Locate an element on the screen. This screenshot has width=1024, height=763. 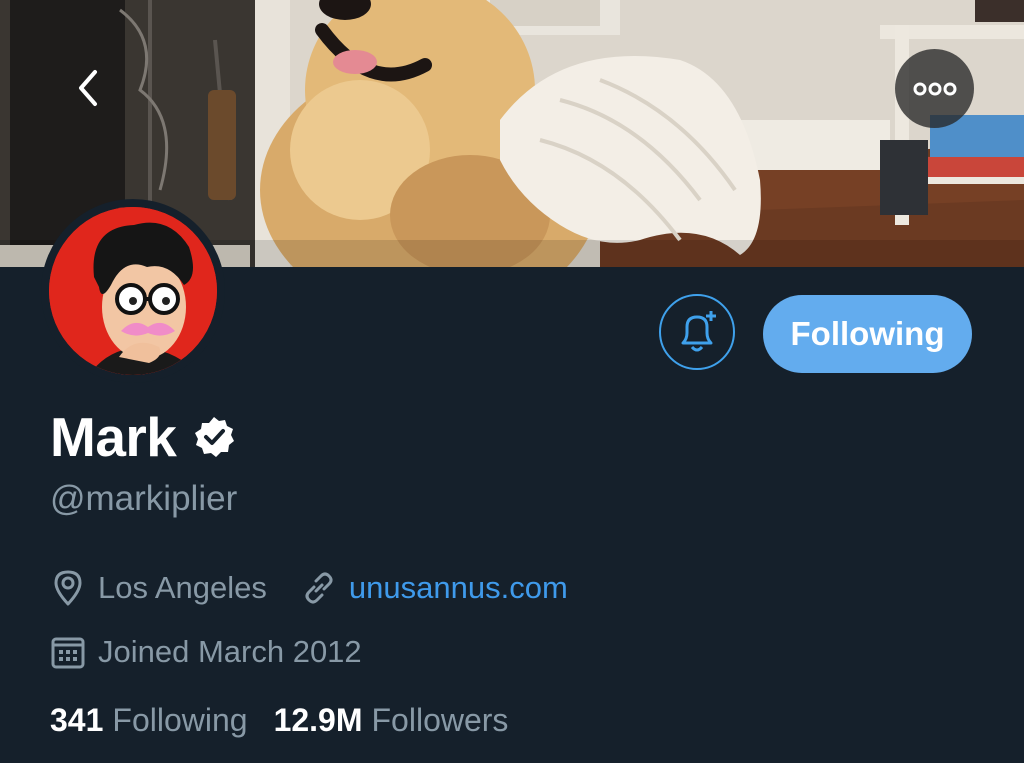
location-text: Los Angeles is located at coordinates (182, 587).